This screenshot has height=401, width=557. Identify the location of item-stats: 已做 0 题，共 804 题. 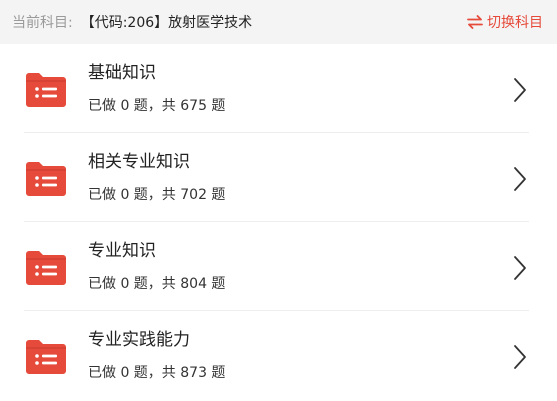
(157, 284).